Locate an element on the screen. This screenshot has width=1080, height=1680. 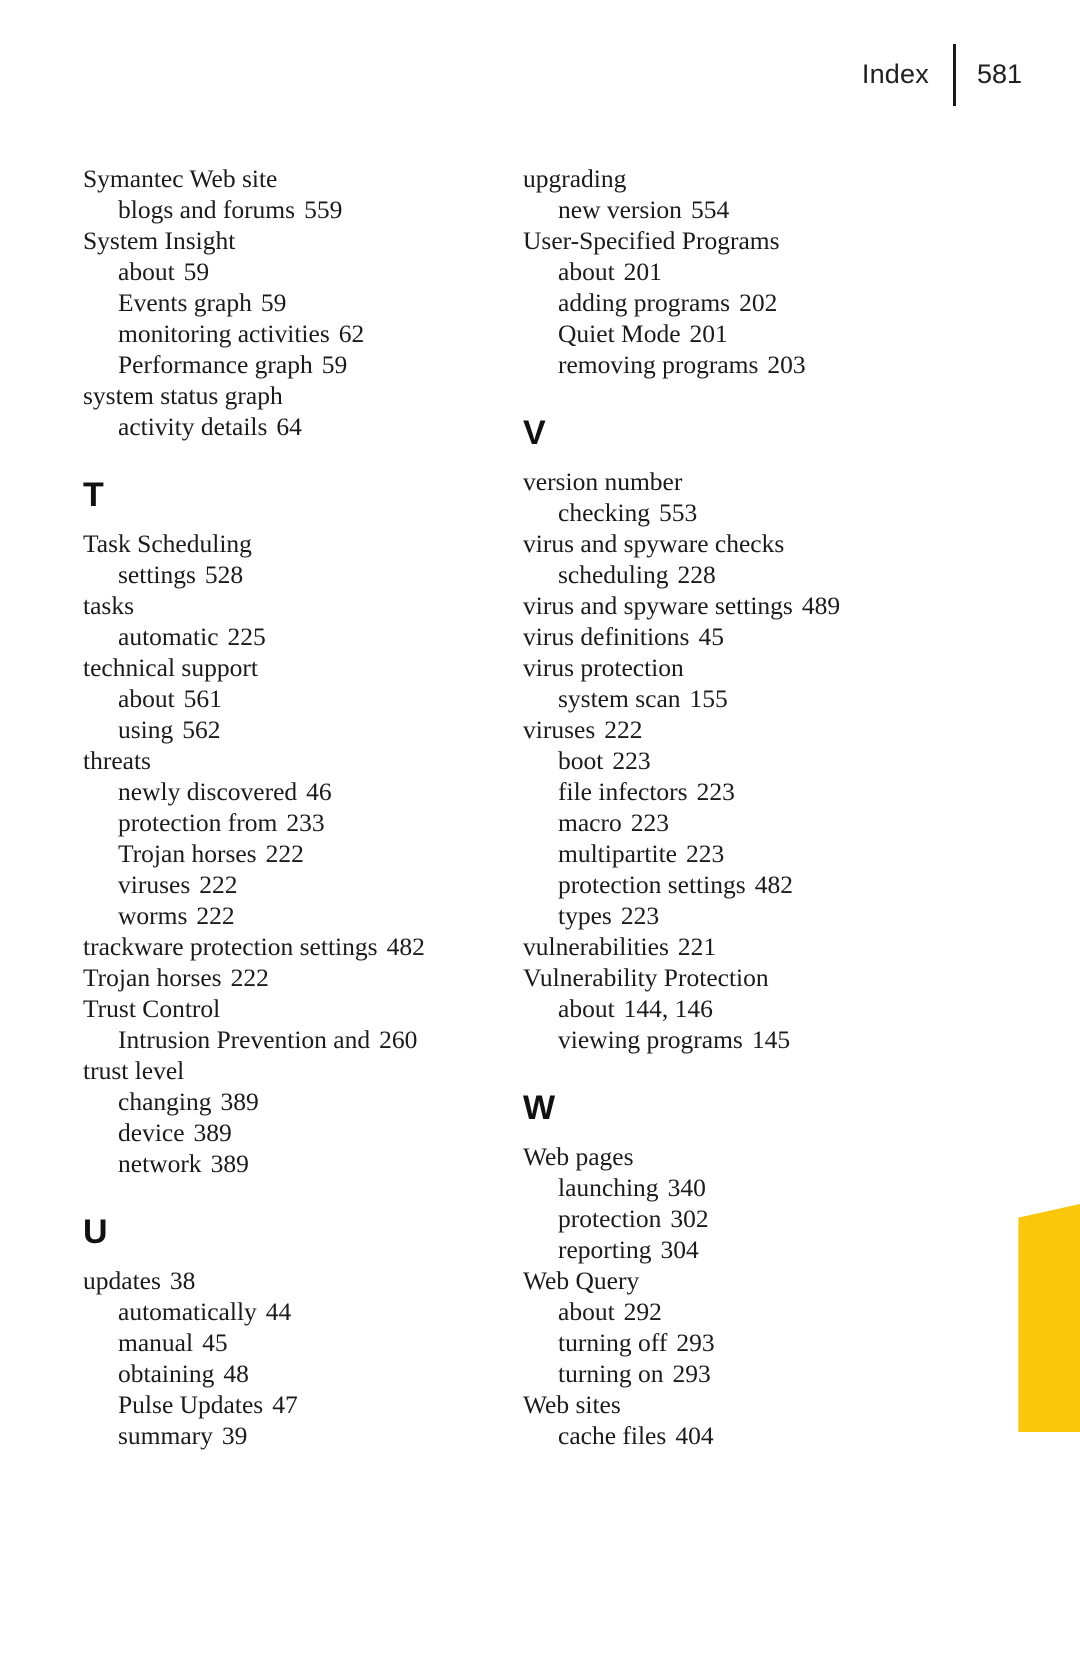
index-entry: trust level is located at coordinates (303, 1070).